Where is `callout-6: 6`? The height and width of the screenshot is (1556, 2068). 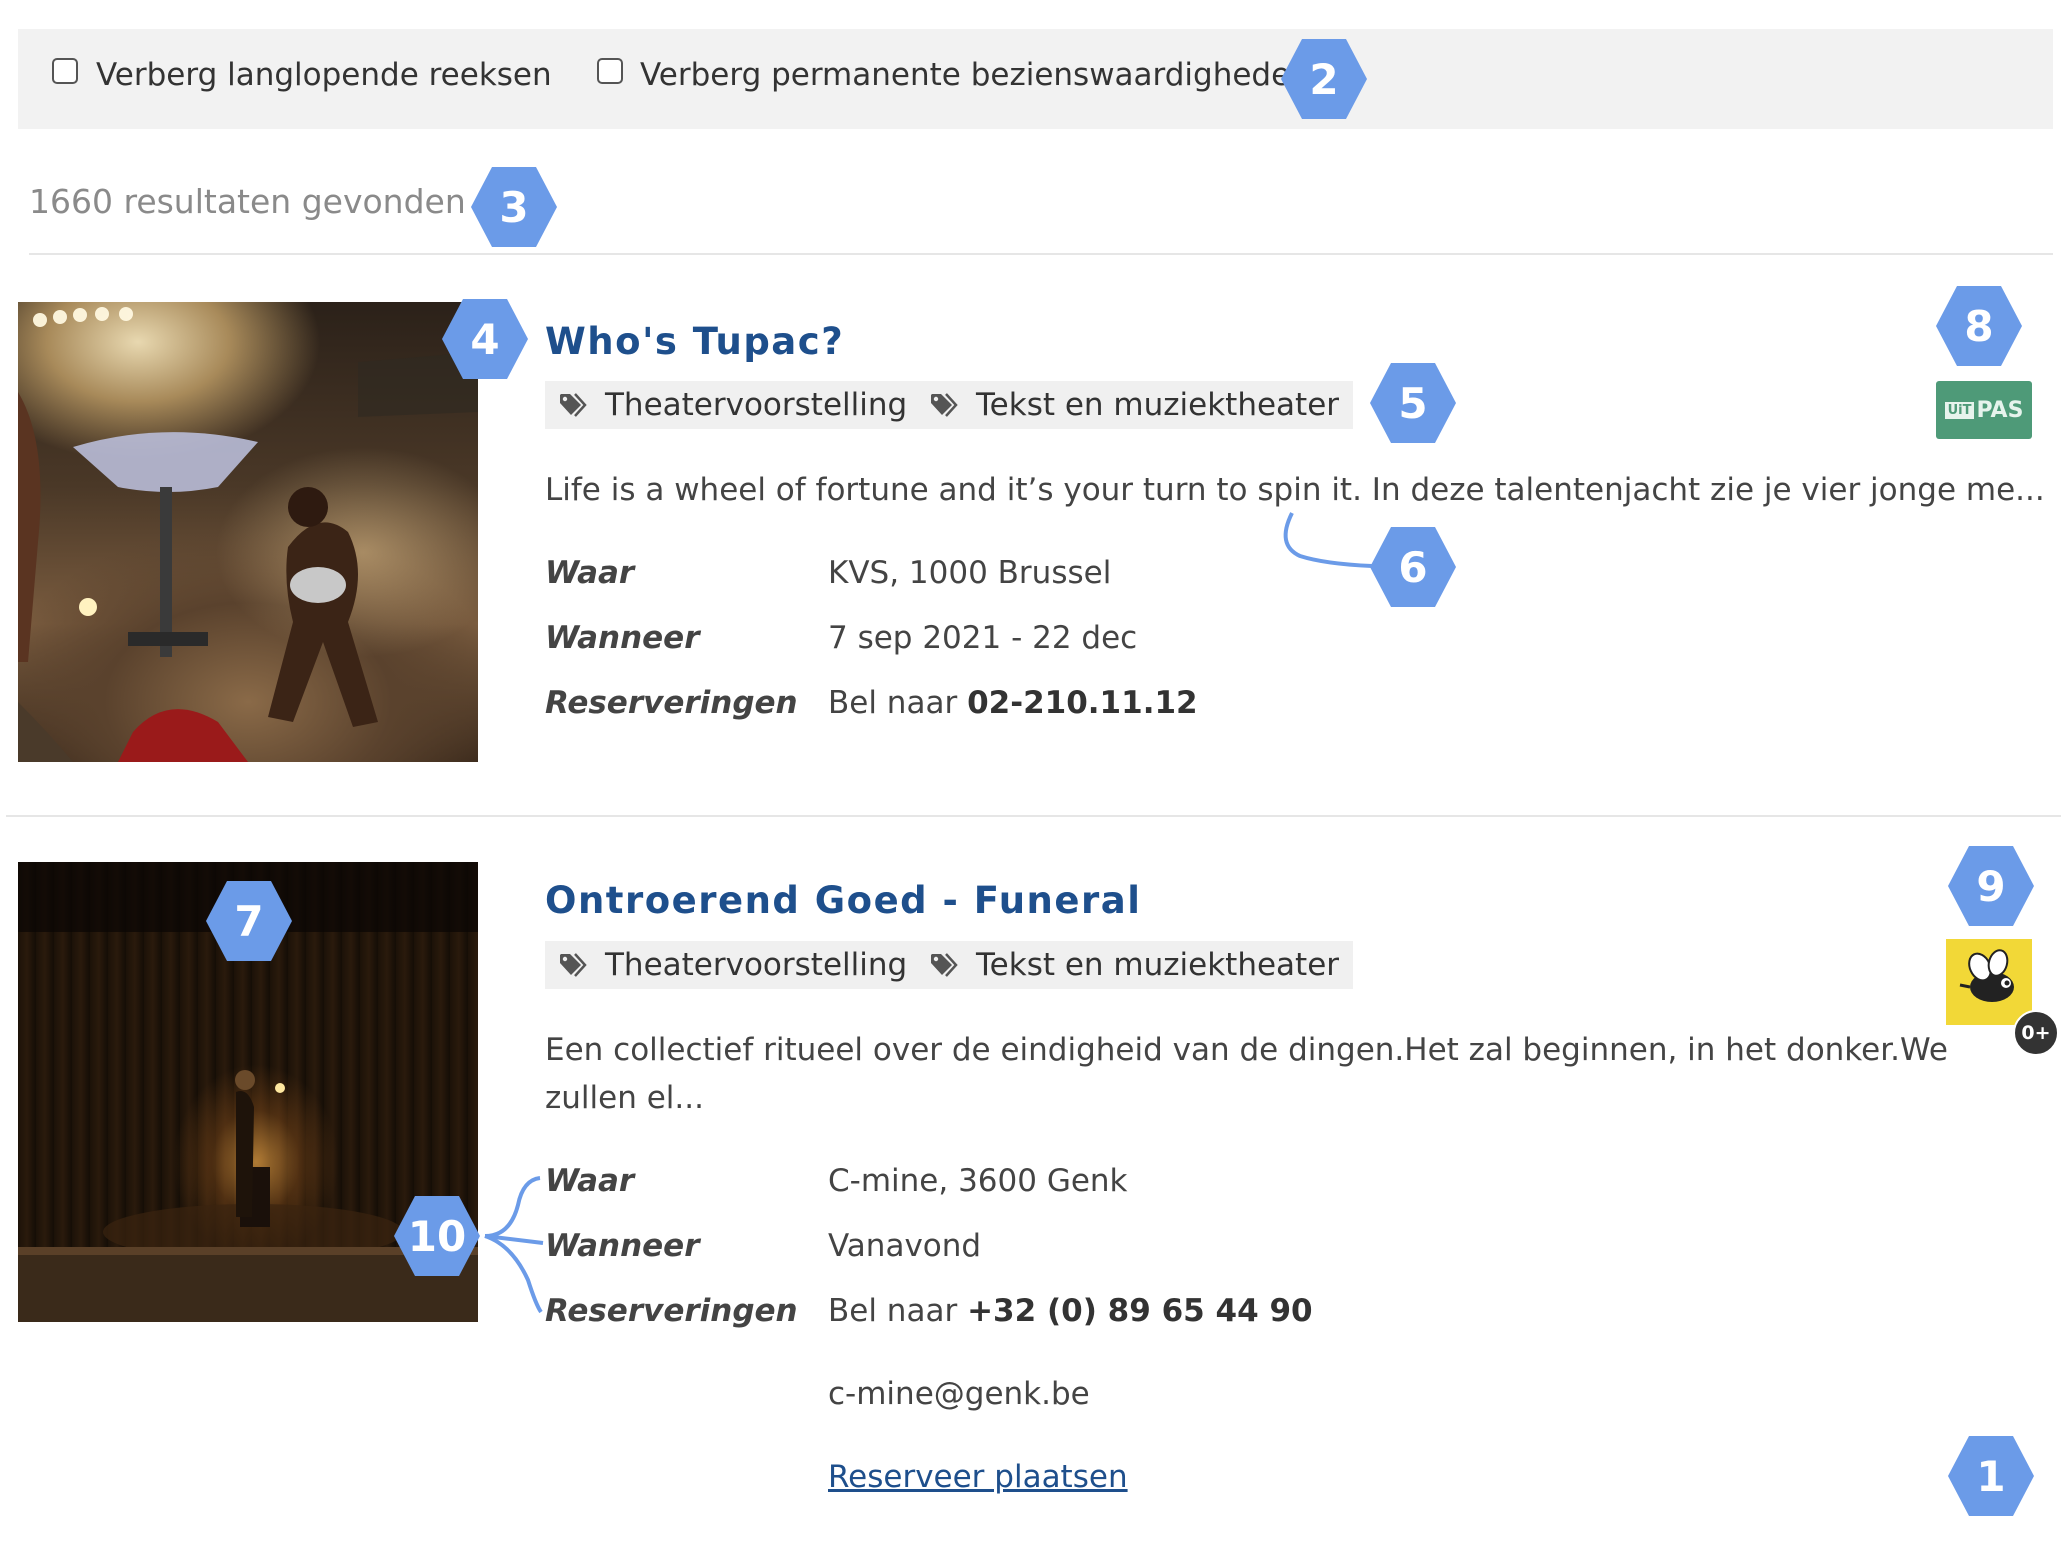 callout-6: 6 is located at coordinates (1413, 567).